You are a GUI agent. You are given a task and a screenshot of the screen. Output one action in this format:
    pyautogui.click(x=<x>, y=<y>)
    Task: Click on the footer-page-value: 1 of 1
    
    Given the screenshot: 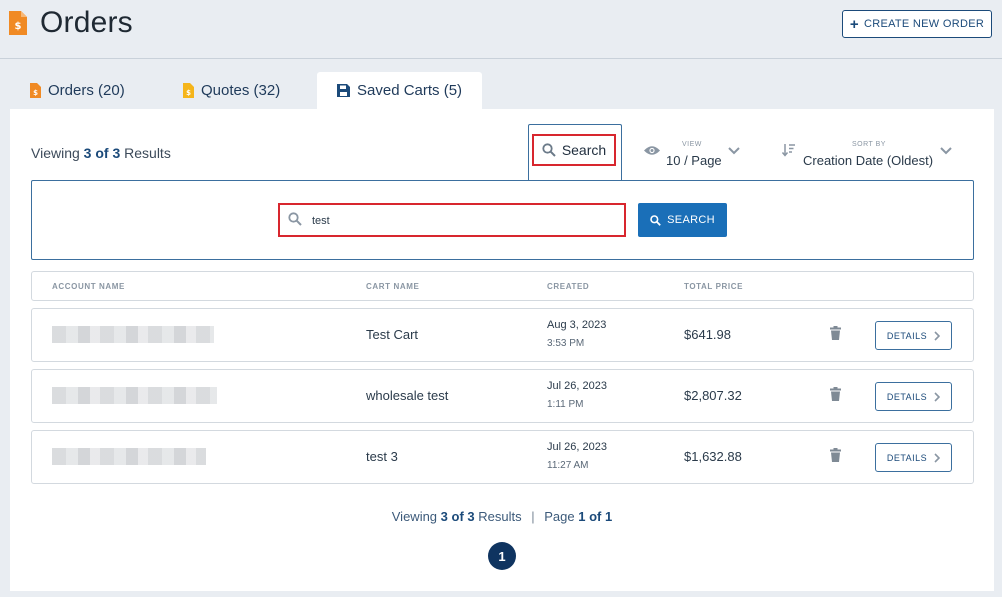 What is the action you would take?
    pyautogui.click(x=595, y=516)
    